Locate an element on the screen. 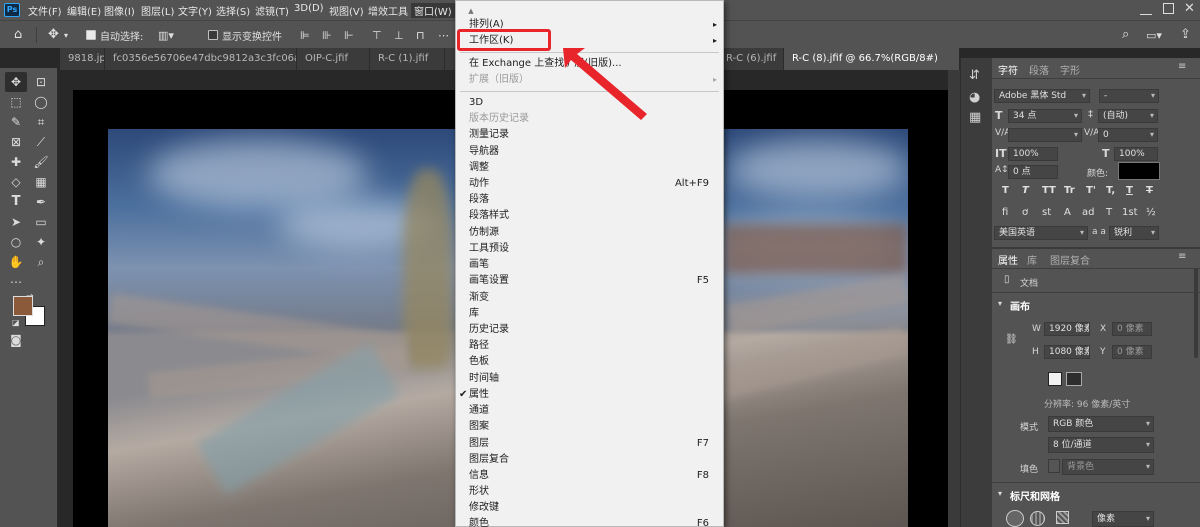 Image resolution: width=1200 pixels, height=527 pixels. move-tool-icon: ✥ is located at coordinates (53, 34).